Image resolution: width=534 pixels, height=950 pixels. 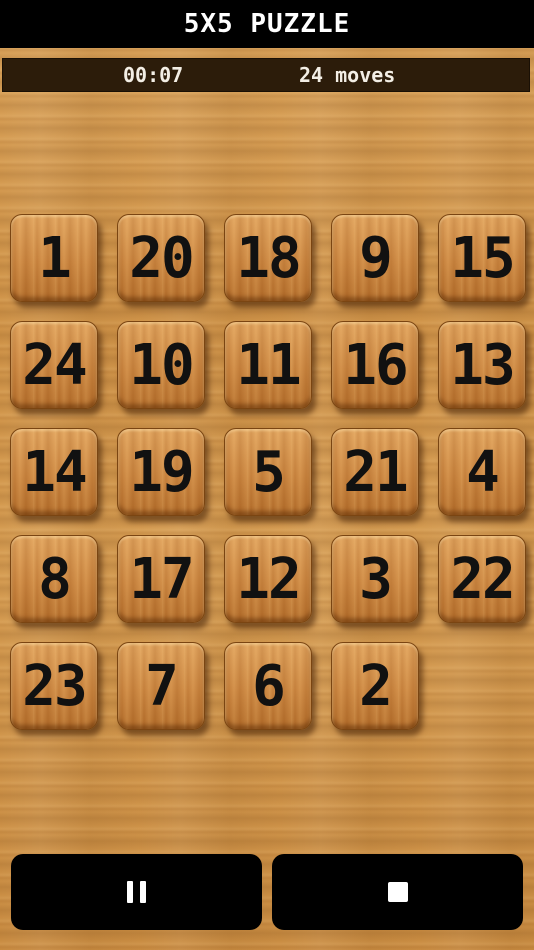 I want to click on tile-19: 19, so click(x=161, y=472).